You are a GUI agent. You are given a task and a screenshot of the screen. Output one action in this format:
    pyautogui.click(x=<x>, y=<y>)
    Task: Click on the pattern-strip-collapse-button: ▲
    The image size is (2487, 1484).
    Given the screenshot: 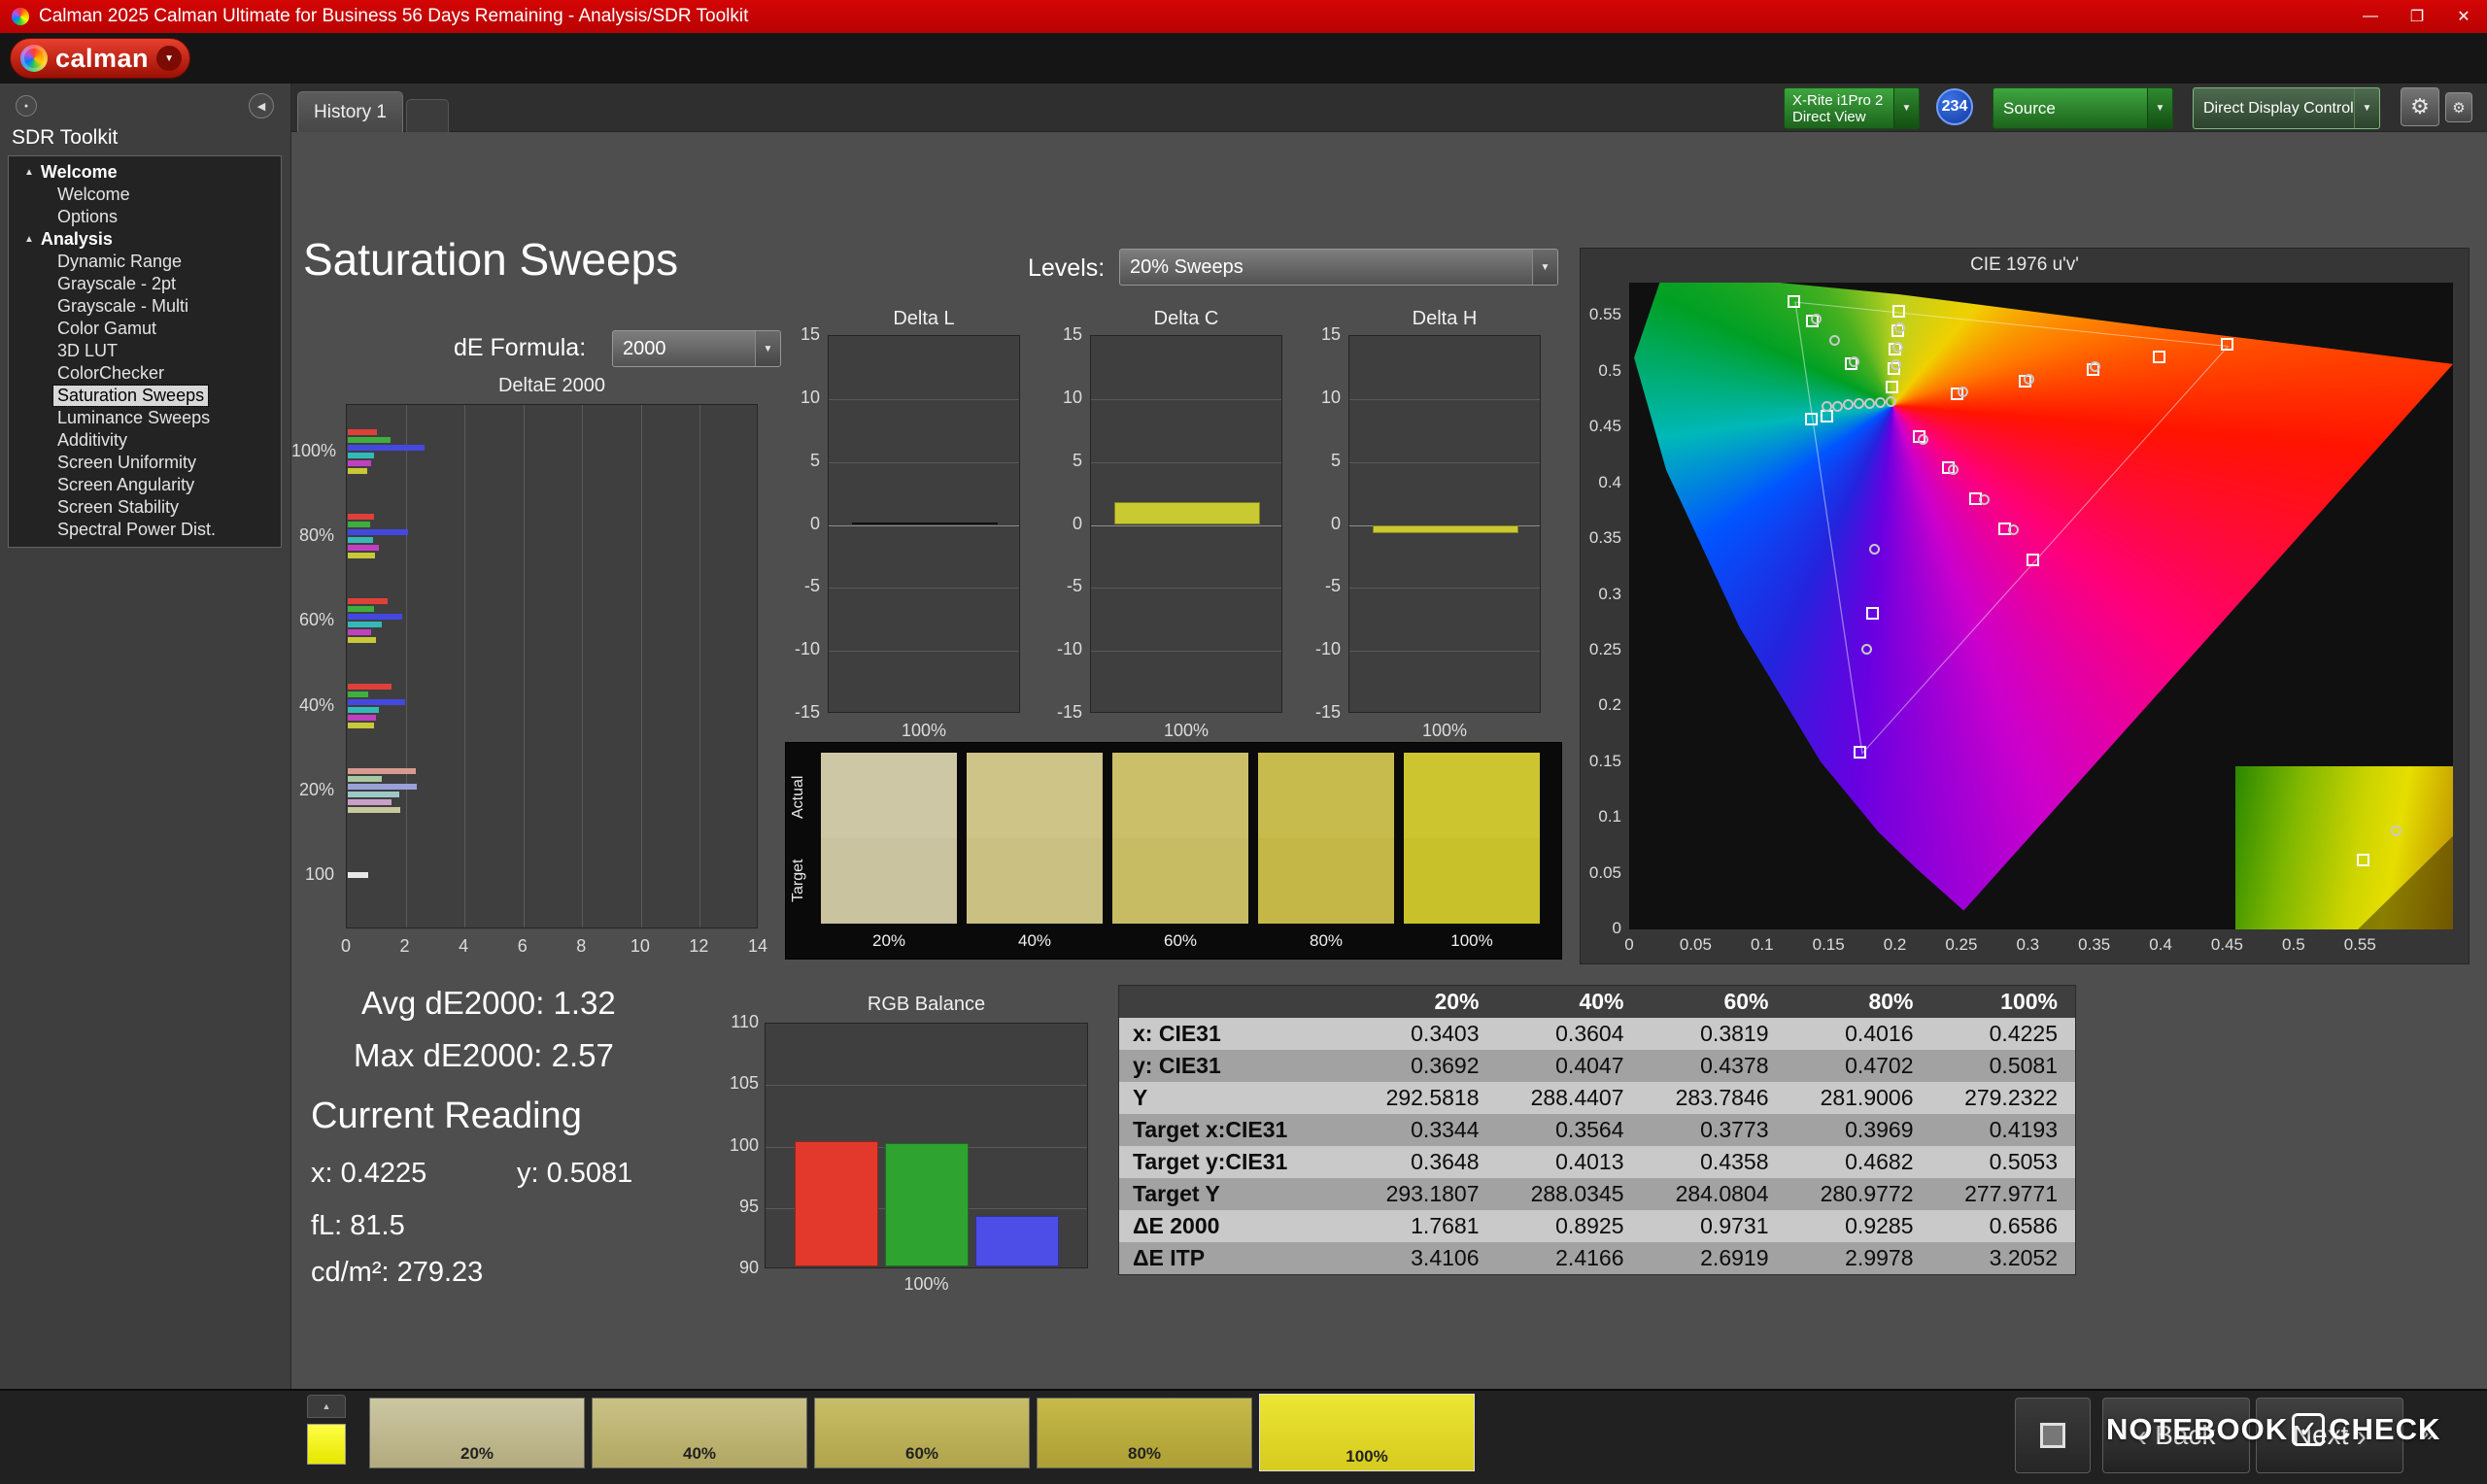 What is the action you would take?
    pyautogui.click(x=326, y=1407)
    